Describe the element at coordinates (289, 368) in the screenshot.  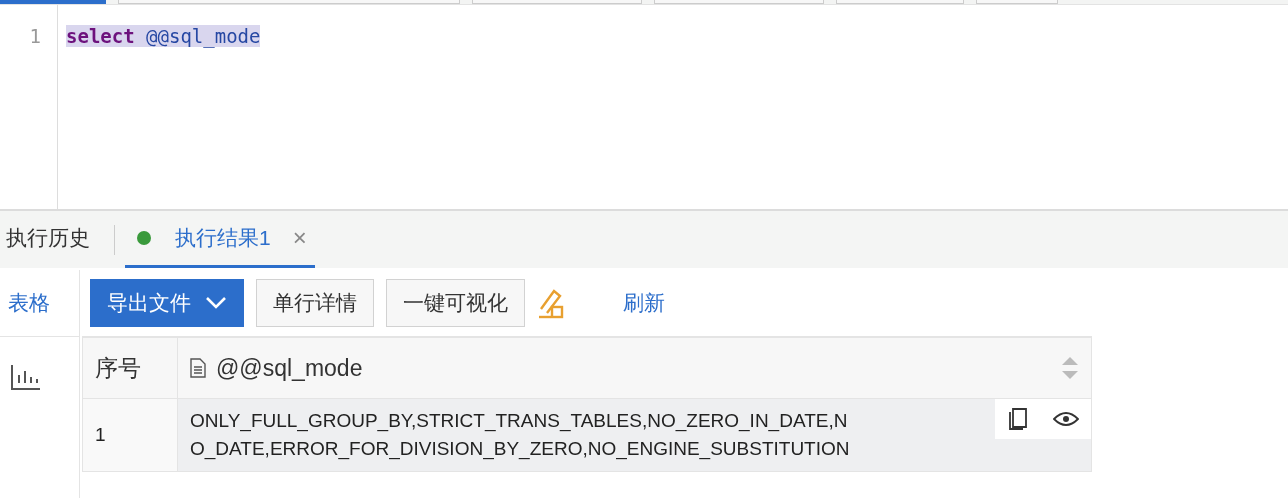
I see `column-header: @@sql_mode` at that location.